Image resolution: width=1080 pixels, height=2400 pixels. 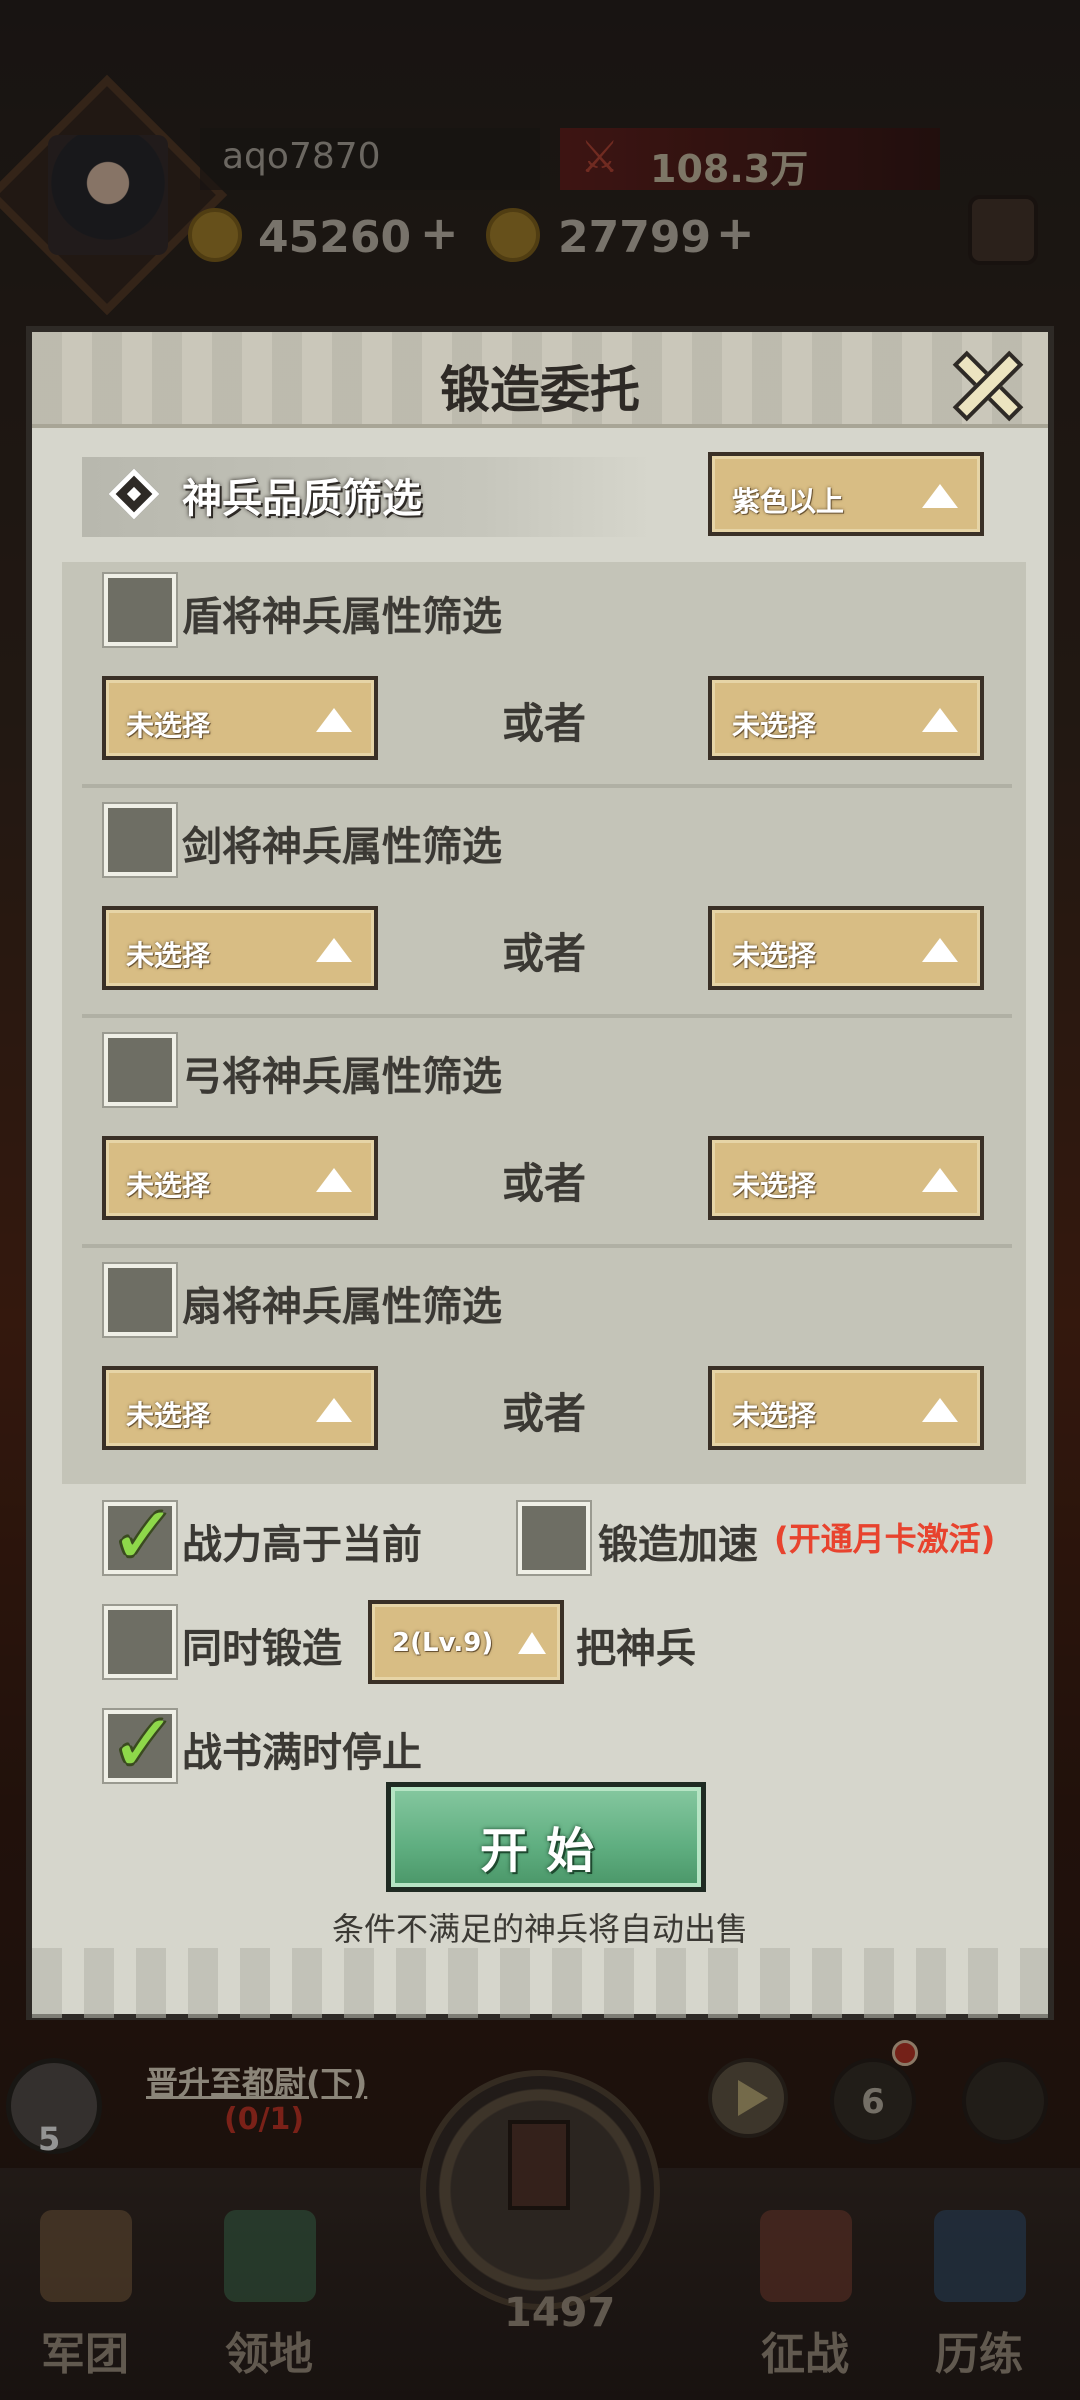 I want to click on sword-filter-label: 剑将神兵属性筛选, so click(x=342, y=847).